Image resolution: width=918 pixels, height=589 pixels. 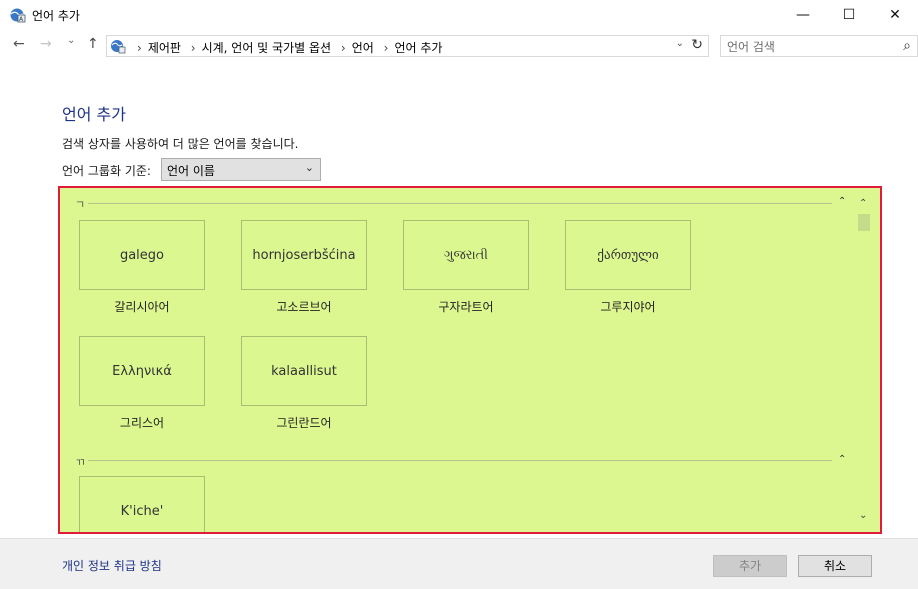 I want to click on section-header-letter: ㄲ, so click(x=80, y=462).